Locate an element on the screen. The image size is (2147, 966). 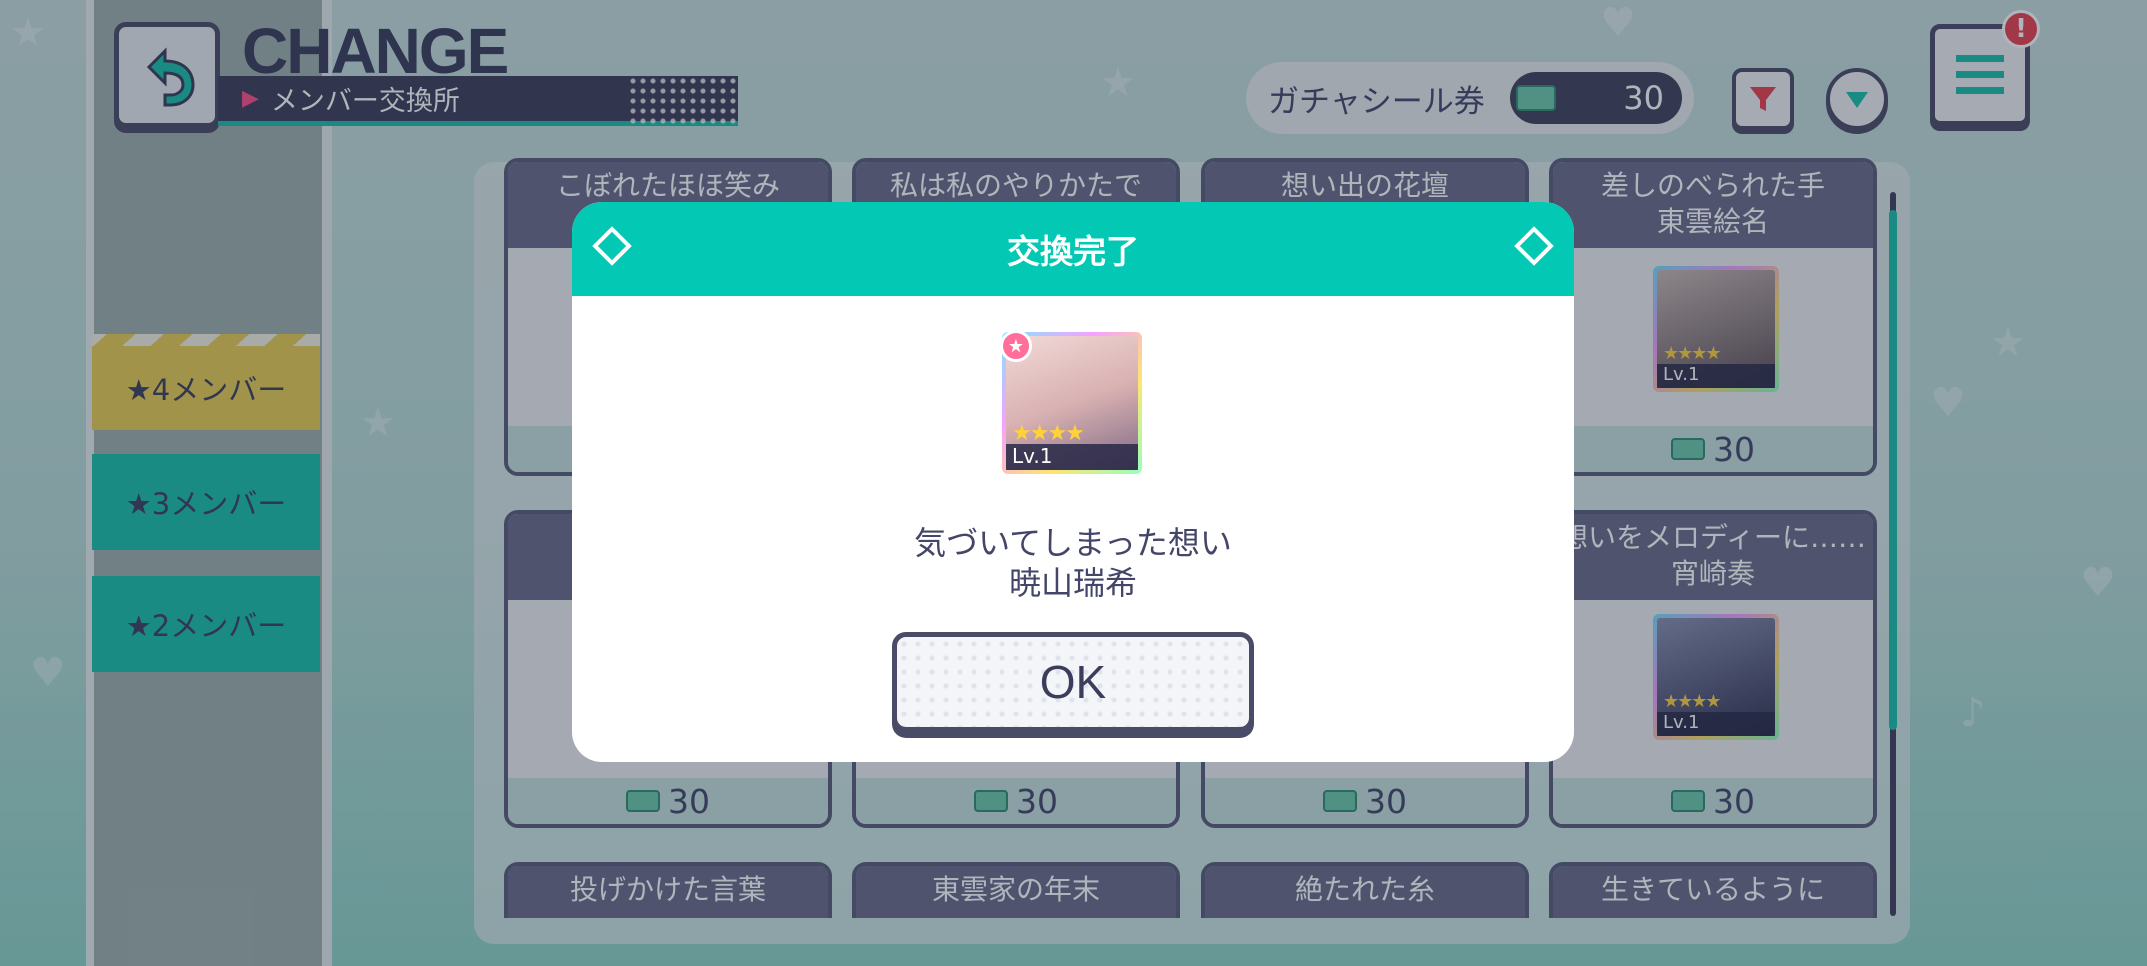
obtained-card-thumbnail: ★ ★★★★ Lv.1 is located at coordinates (1071, 402).